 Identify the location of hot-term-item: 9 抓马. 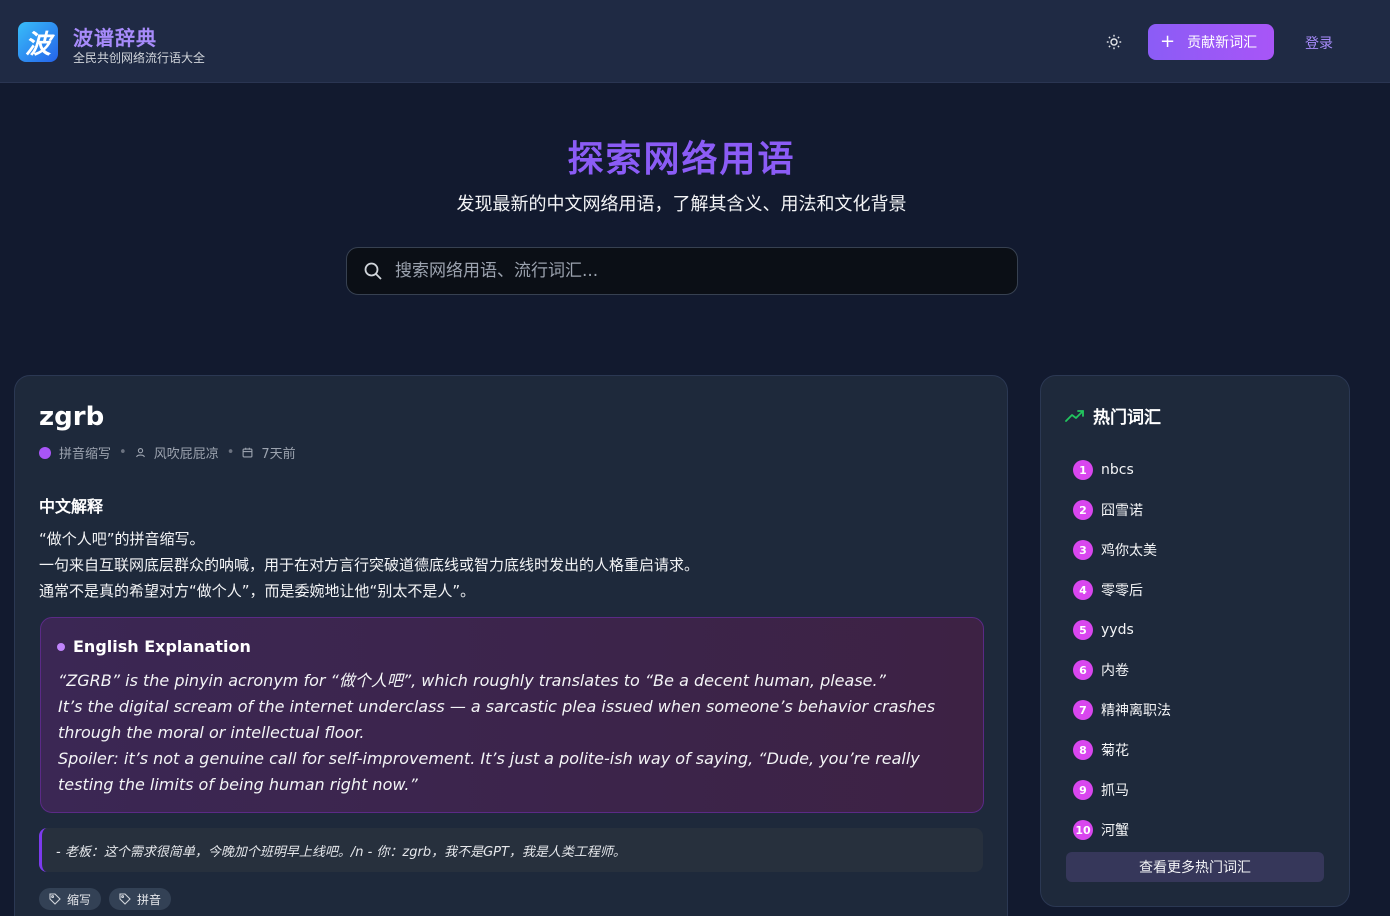
(1122, 790).